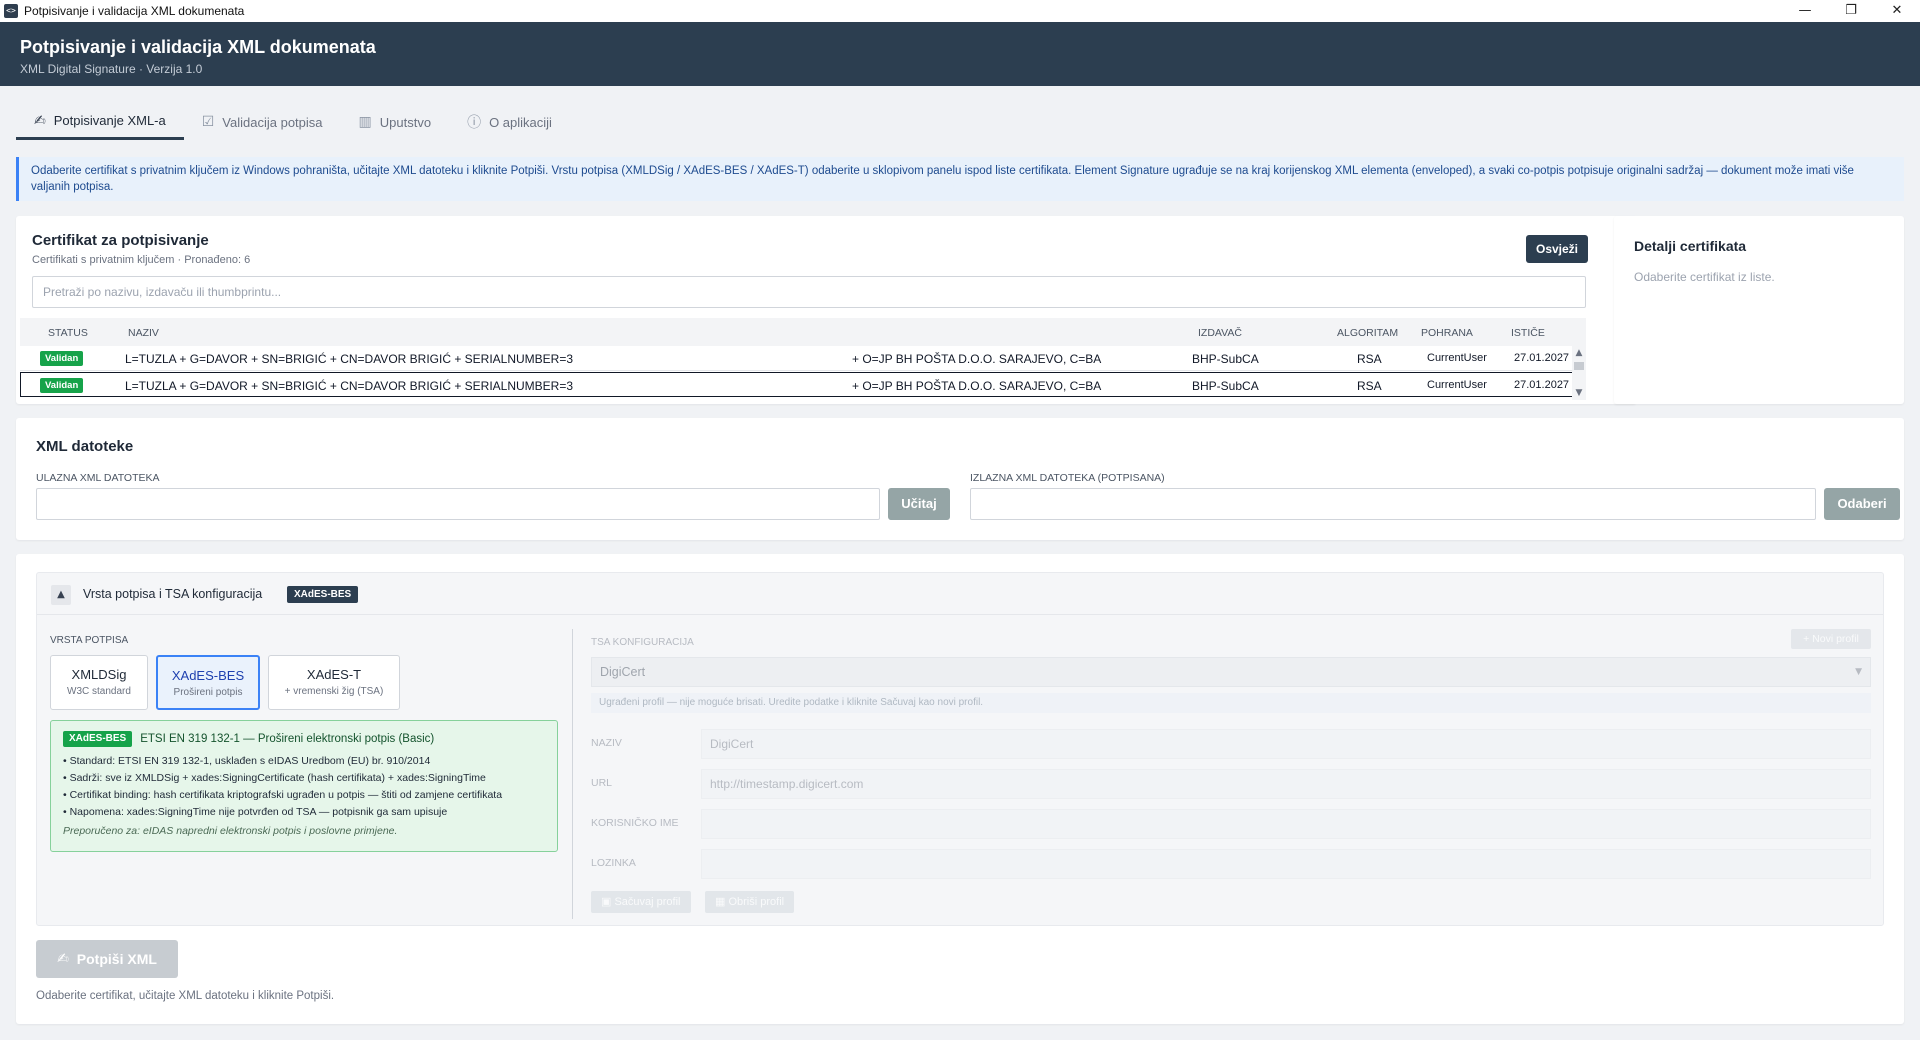 Image resolution: width=1920 pixels, height=1040 pixels. I want to click on choose-output-button: Odaberi, so click(1862, 504).